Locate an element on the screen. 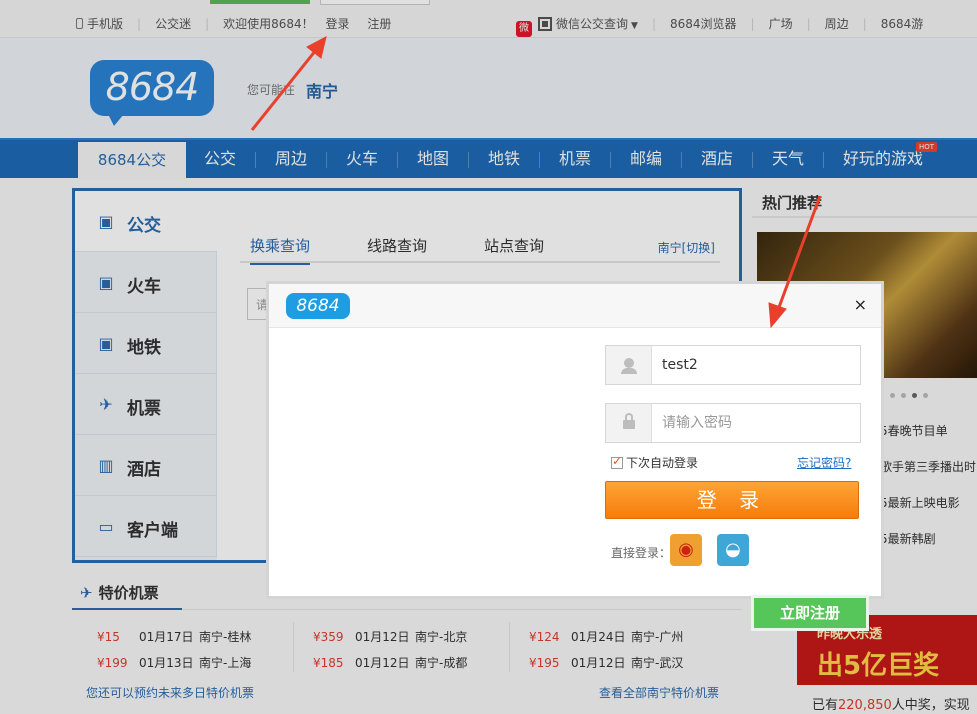 This screenshot has height=714, width=977. password-field is located at coordinates (733, 423).